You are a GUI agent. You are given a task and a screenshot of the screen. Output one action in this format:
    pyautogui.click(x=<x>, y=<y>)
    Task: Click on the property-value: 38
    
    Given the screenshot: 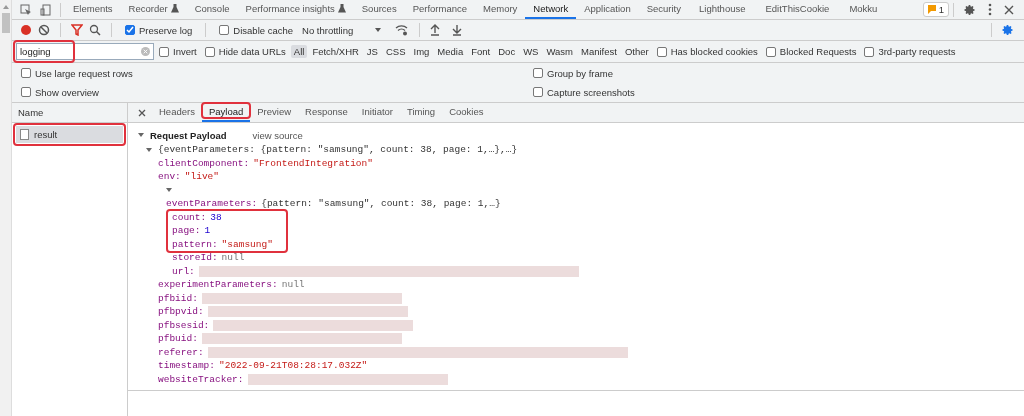 What is the action you would take?
    pyautogui.click(x=216, y=217)
    